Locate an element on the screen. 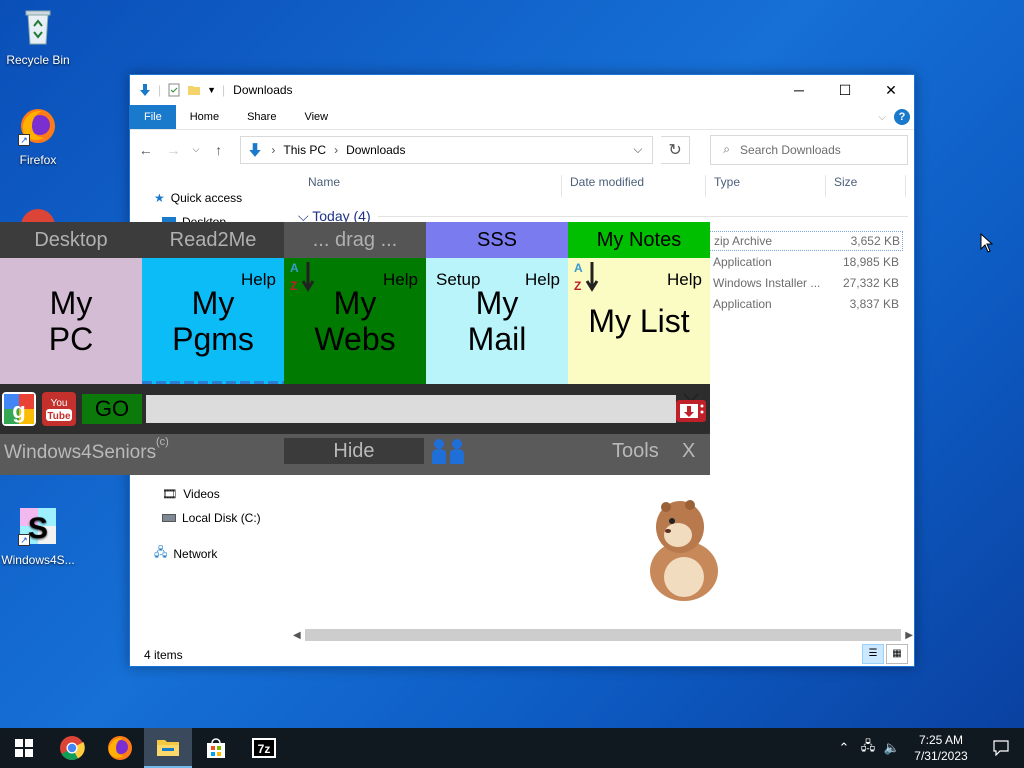 This screenshot has width=1024, height=768. minimize-button: ─ is located at coordinates (799, 90).